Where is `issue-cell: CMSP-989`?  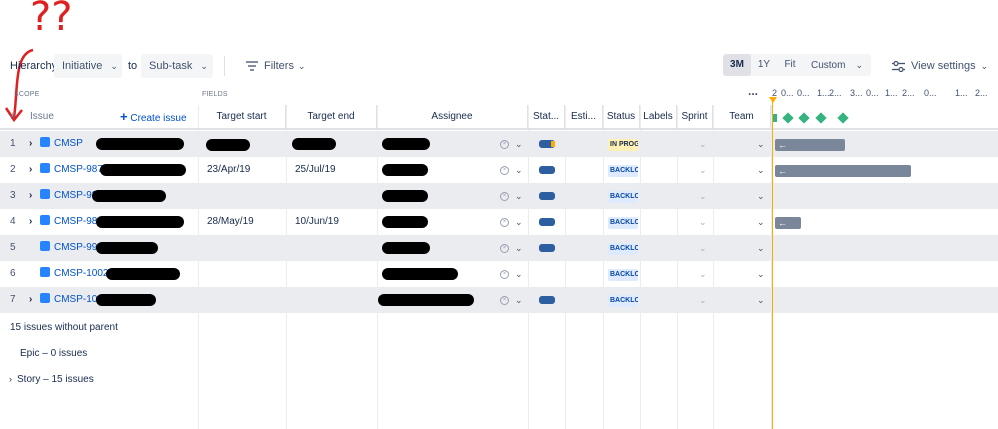
issue-cell: CMSP-989 is located at coordinates (71, 222).